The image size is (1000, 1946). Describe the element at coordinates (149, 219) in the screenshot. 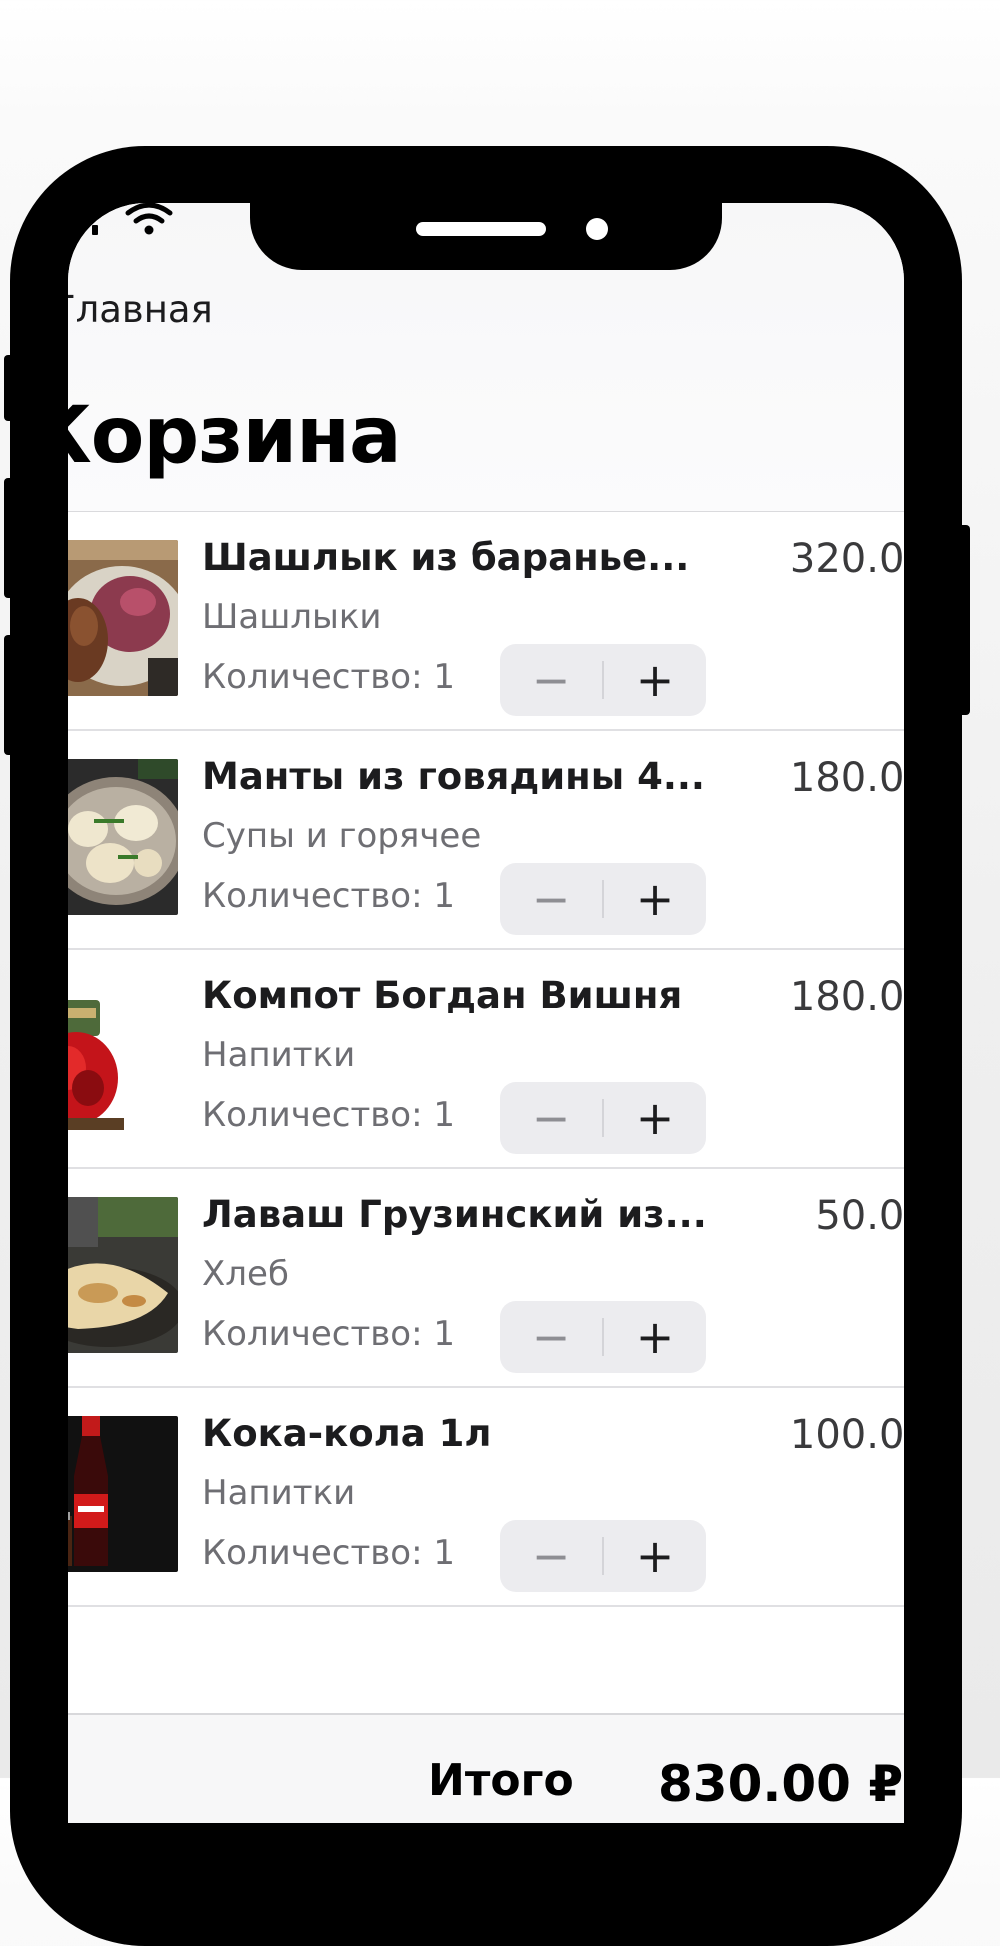

I see `wifi-icon` at that location.